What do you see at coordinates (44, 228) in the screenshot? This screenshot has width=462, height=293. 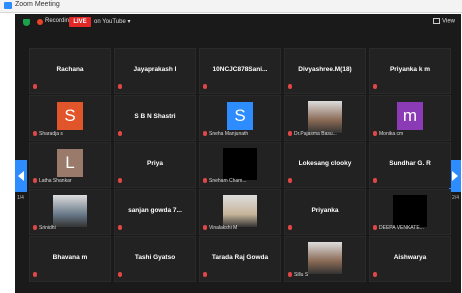 I see `participant-label: Srinidhi` at bounding box center [44, 228].